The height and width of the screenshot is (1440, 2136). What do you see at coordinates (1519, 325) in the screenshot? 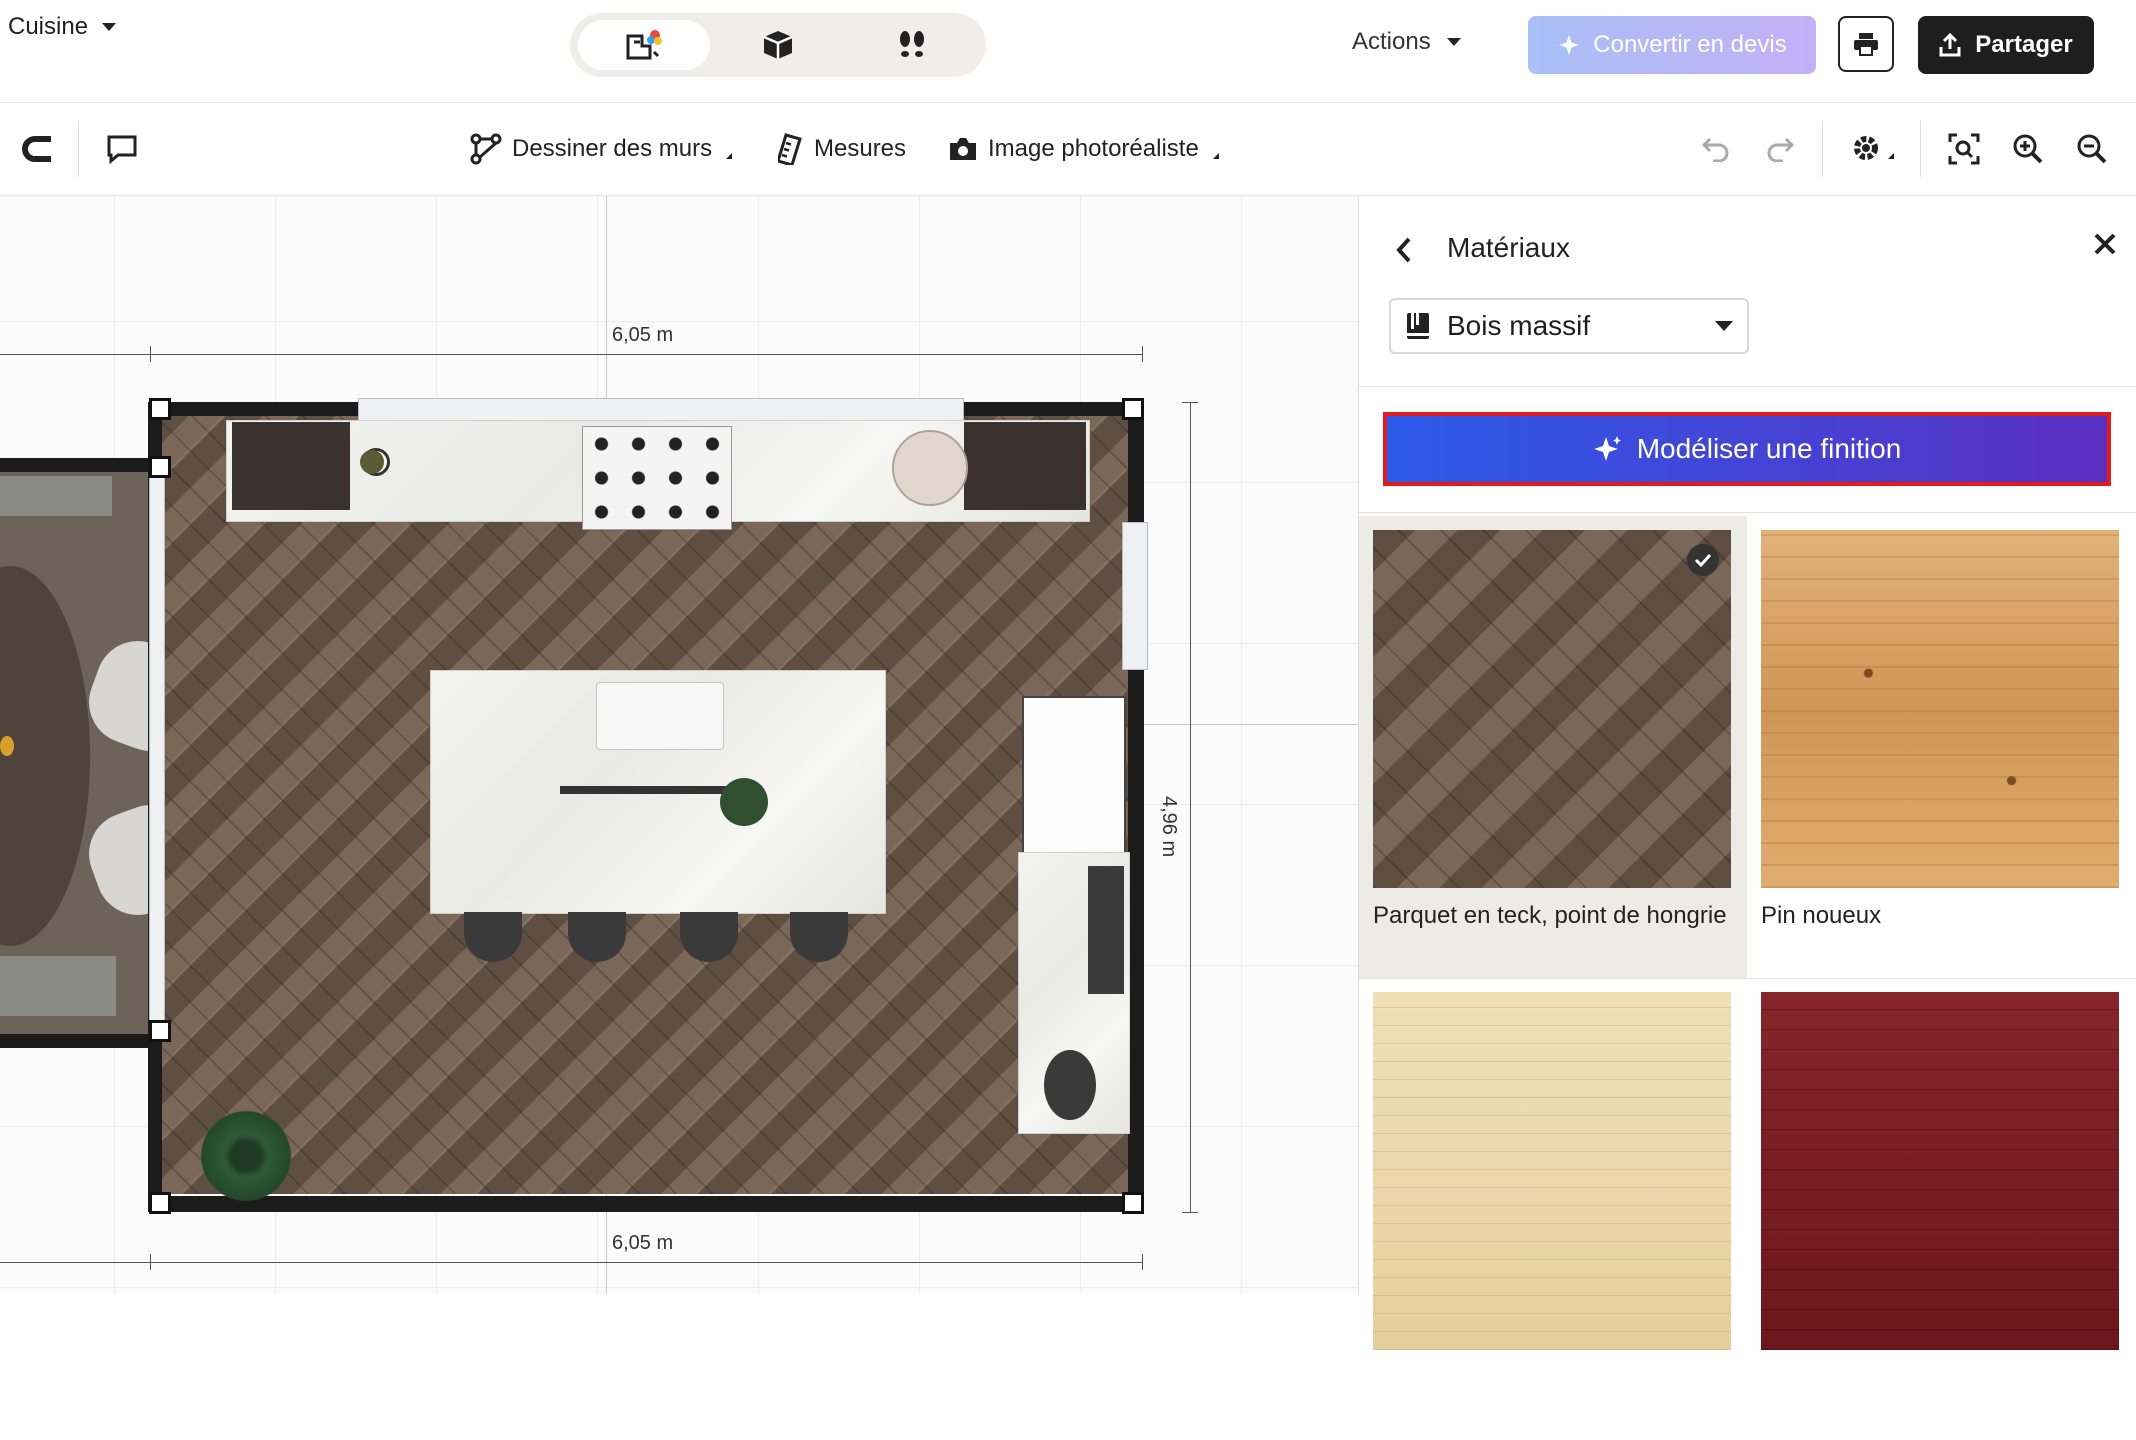
I see `category-value: Bois massif` at bounding box center [1519, 325].